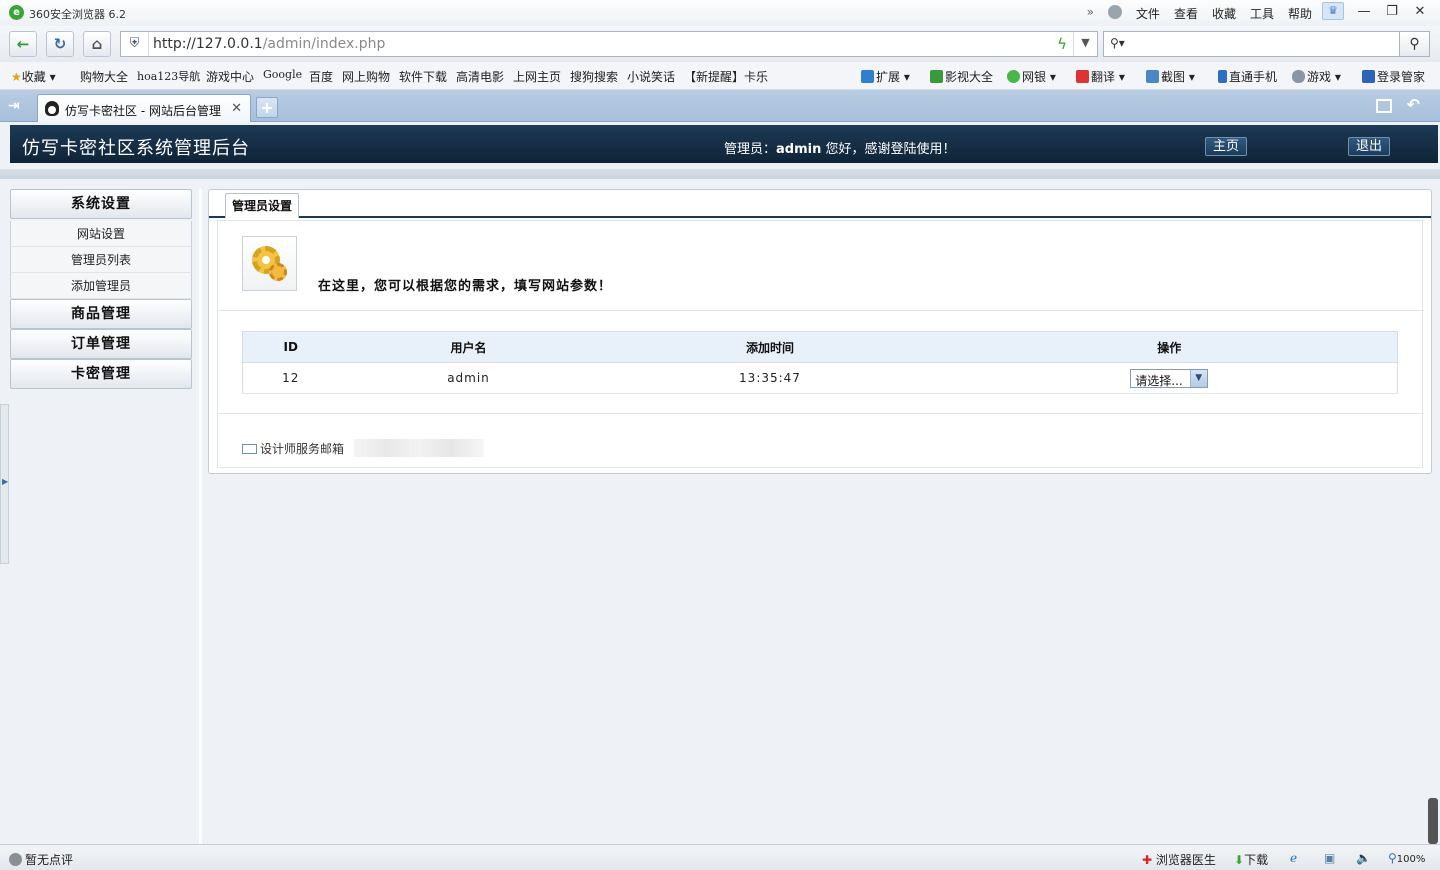 The height and width of the screenshot is (870, 1440). What do you see at coordinates (1226, 146) in the screenshot?
I see `home-page-button: 主页` at bounding box center [1226, 146].